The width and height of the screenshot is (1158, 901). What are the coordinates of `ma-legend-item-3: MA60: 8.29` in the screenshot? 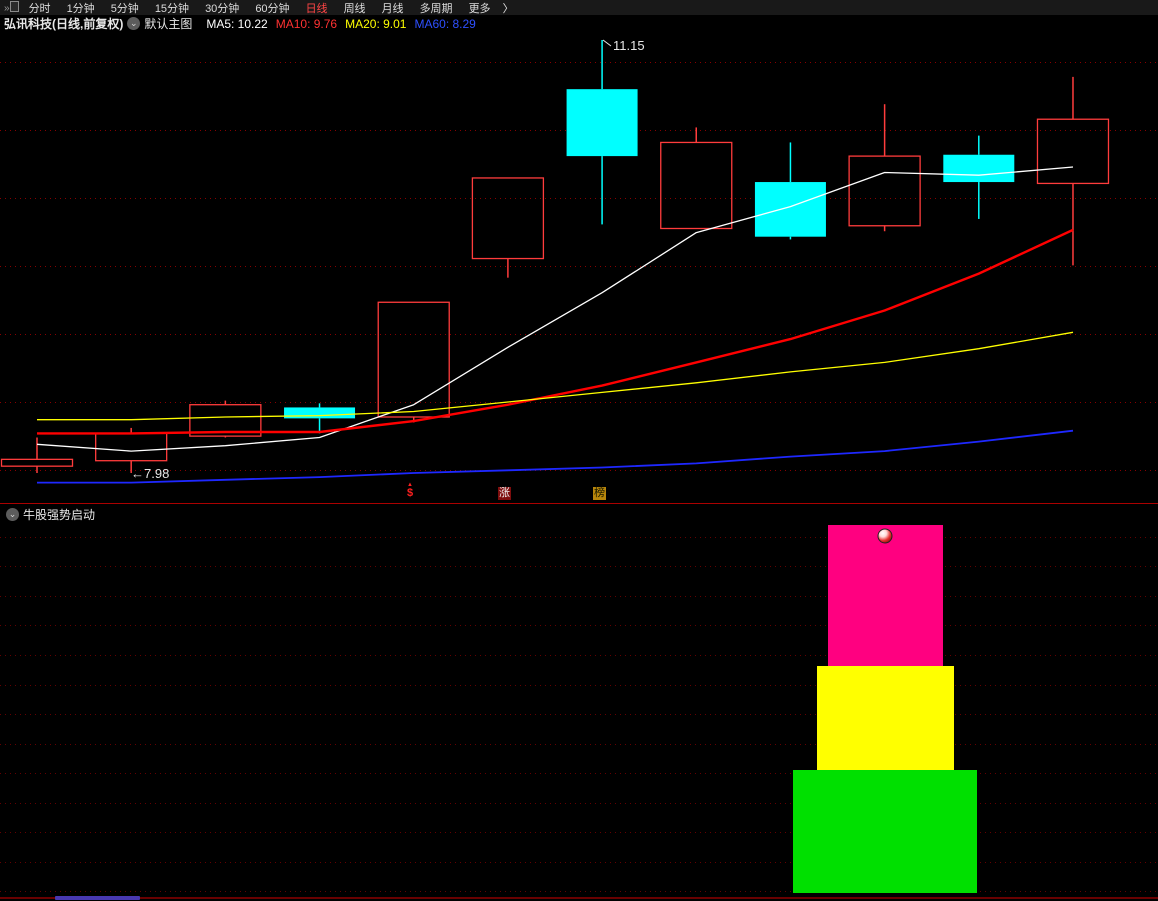 It's located at (445, 23).